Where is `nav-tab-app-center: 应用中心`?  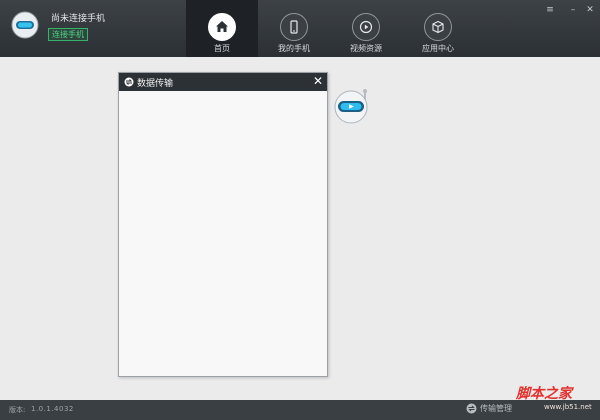 nav-tab-app-center: 应用中心 is located at coordinates (438, 28).